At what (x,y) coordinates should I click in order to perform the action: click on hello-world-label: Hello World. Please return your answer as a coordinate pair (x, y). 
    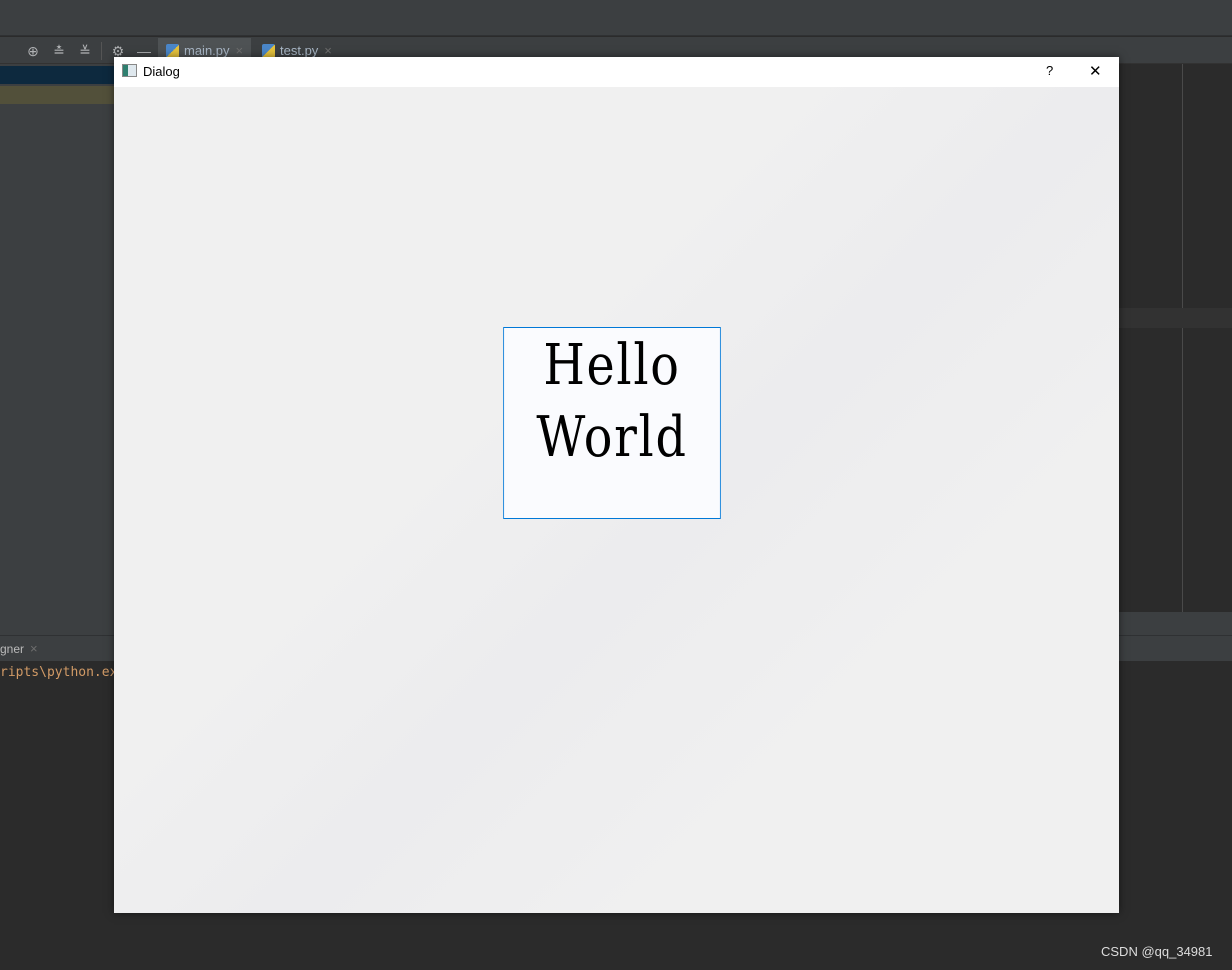
    Looking at the image, I should click on (612, 423).